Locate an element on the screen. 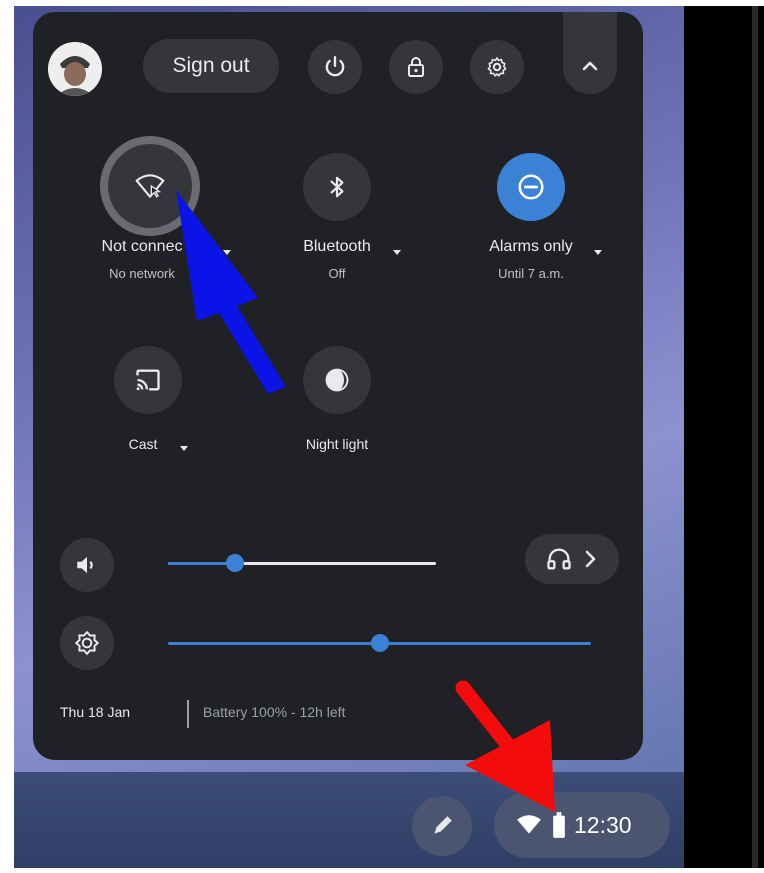 This screenshot has height=873, width=764. blue-annotation-arrow is located at coordinates (231, 292).